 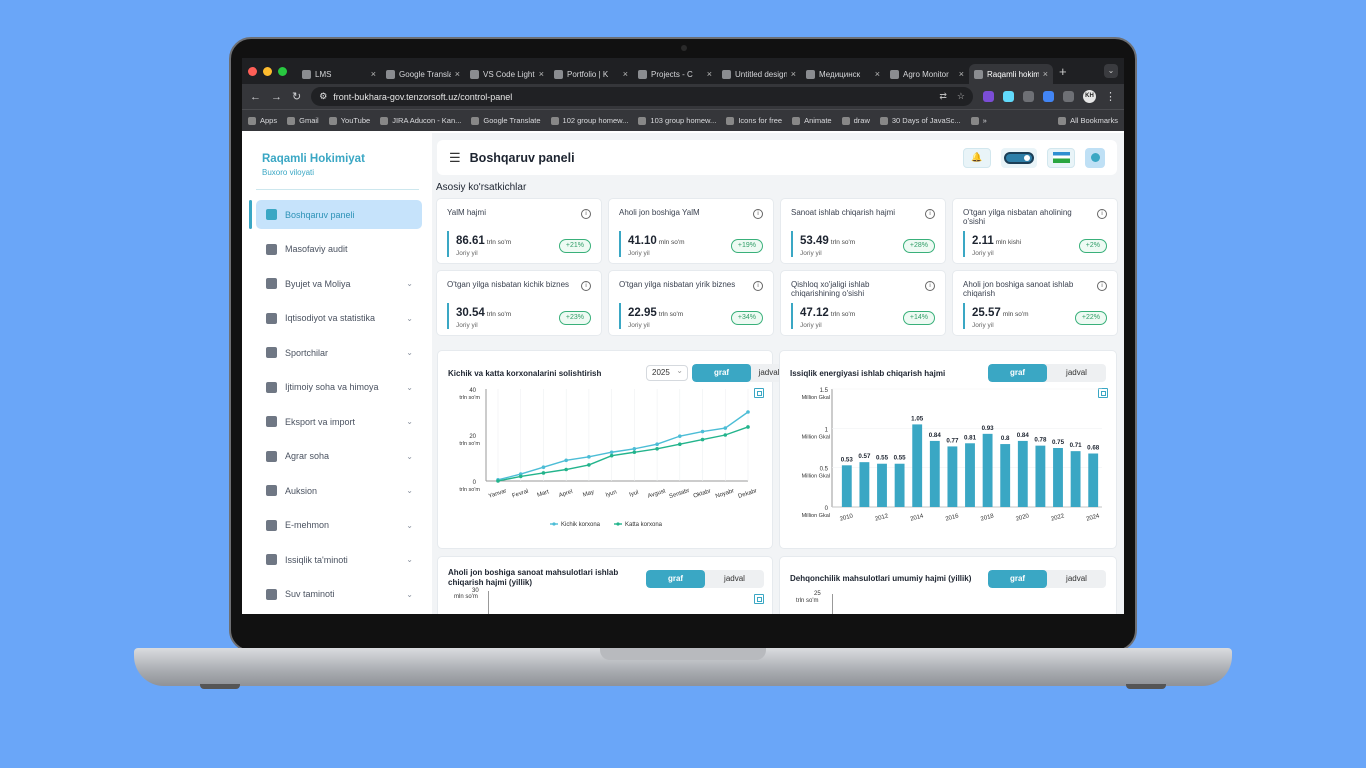 What do you see at coordinates (335, 214) in the screenshot?
I see `sidebar-item: Boshqaruv paneli` at bounding box center [335, 214].